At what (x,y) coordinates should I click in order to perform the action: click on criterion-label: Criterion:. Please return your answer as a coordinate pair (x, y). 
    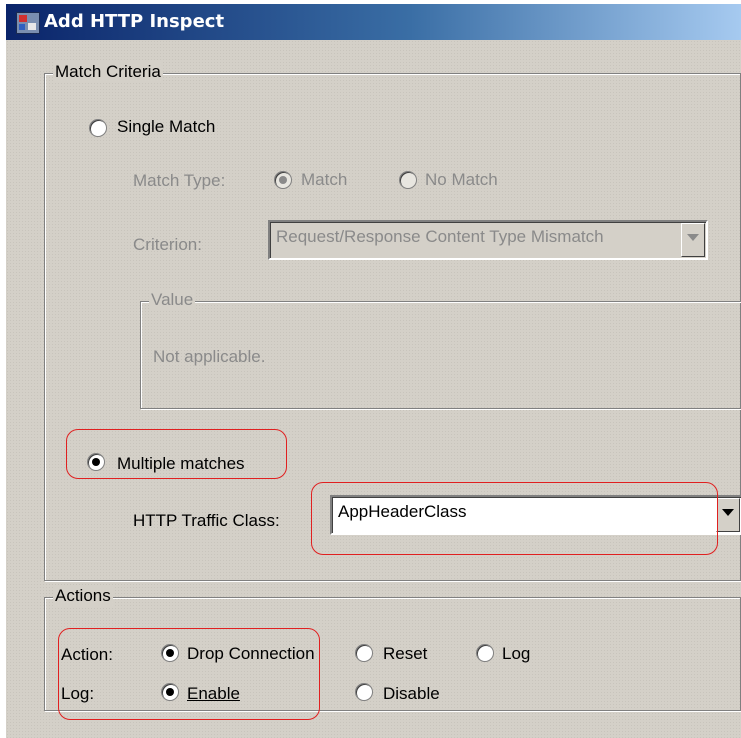
    Looking at the image, I should click on (167, 244).